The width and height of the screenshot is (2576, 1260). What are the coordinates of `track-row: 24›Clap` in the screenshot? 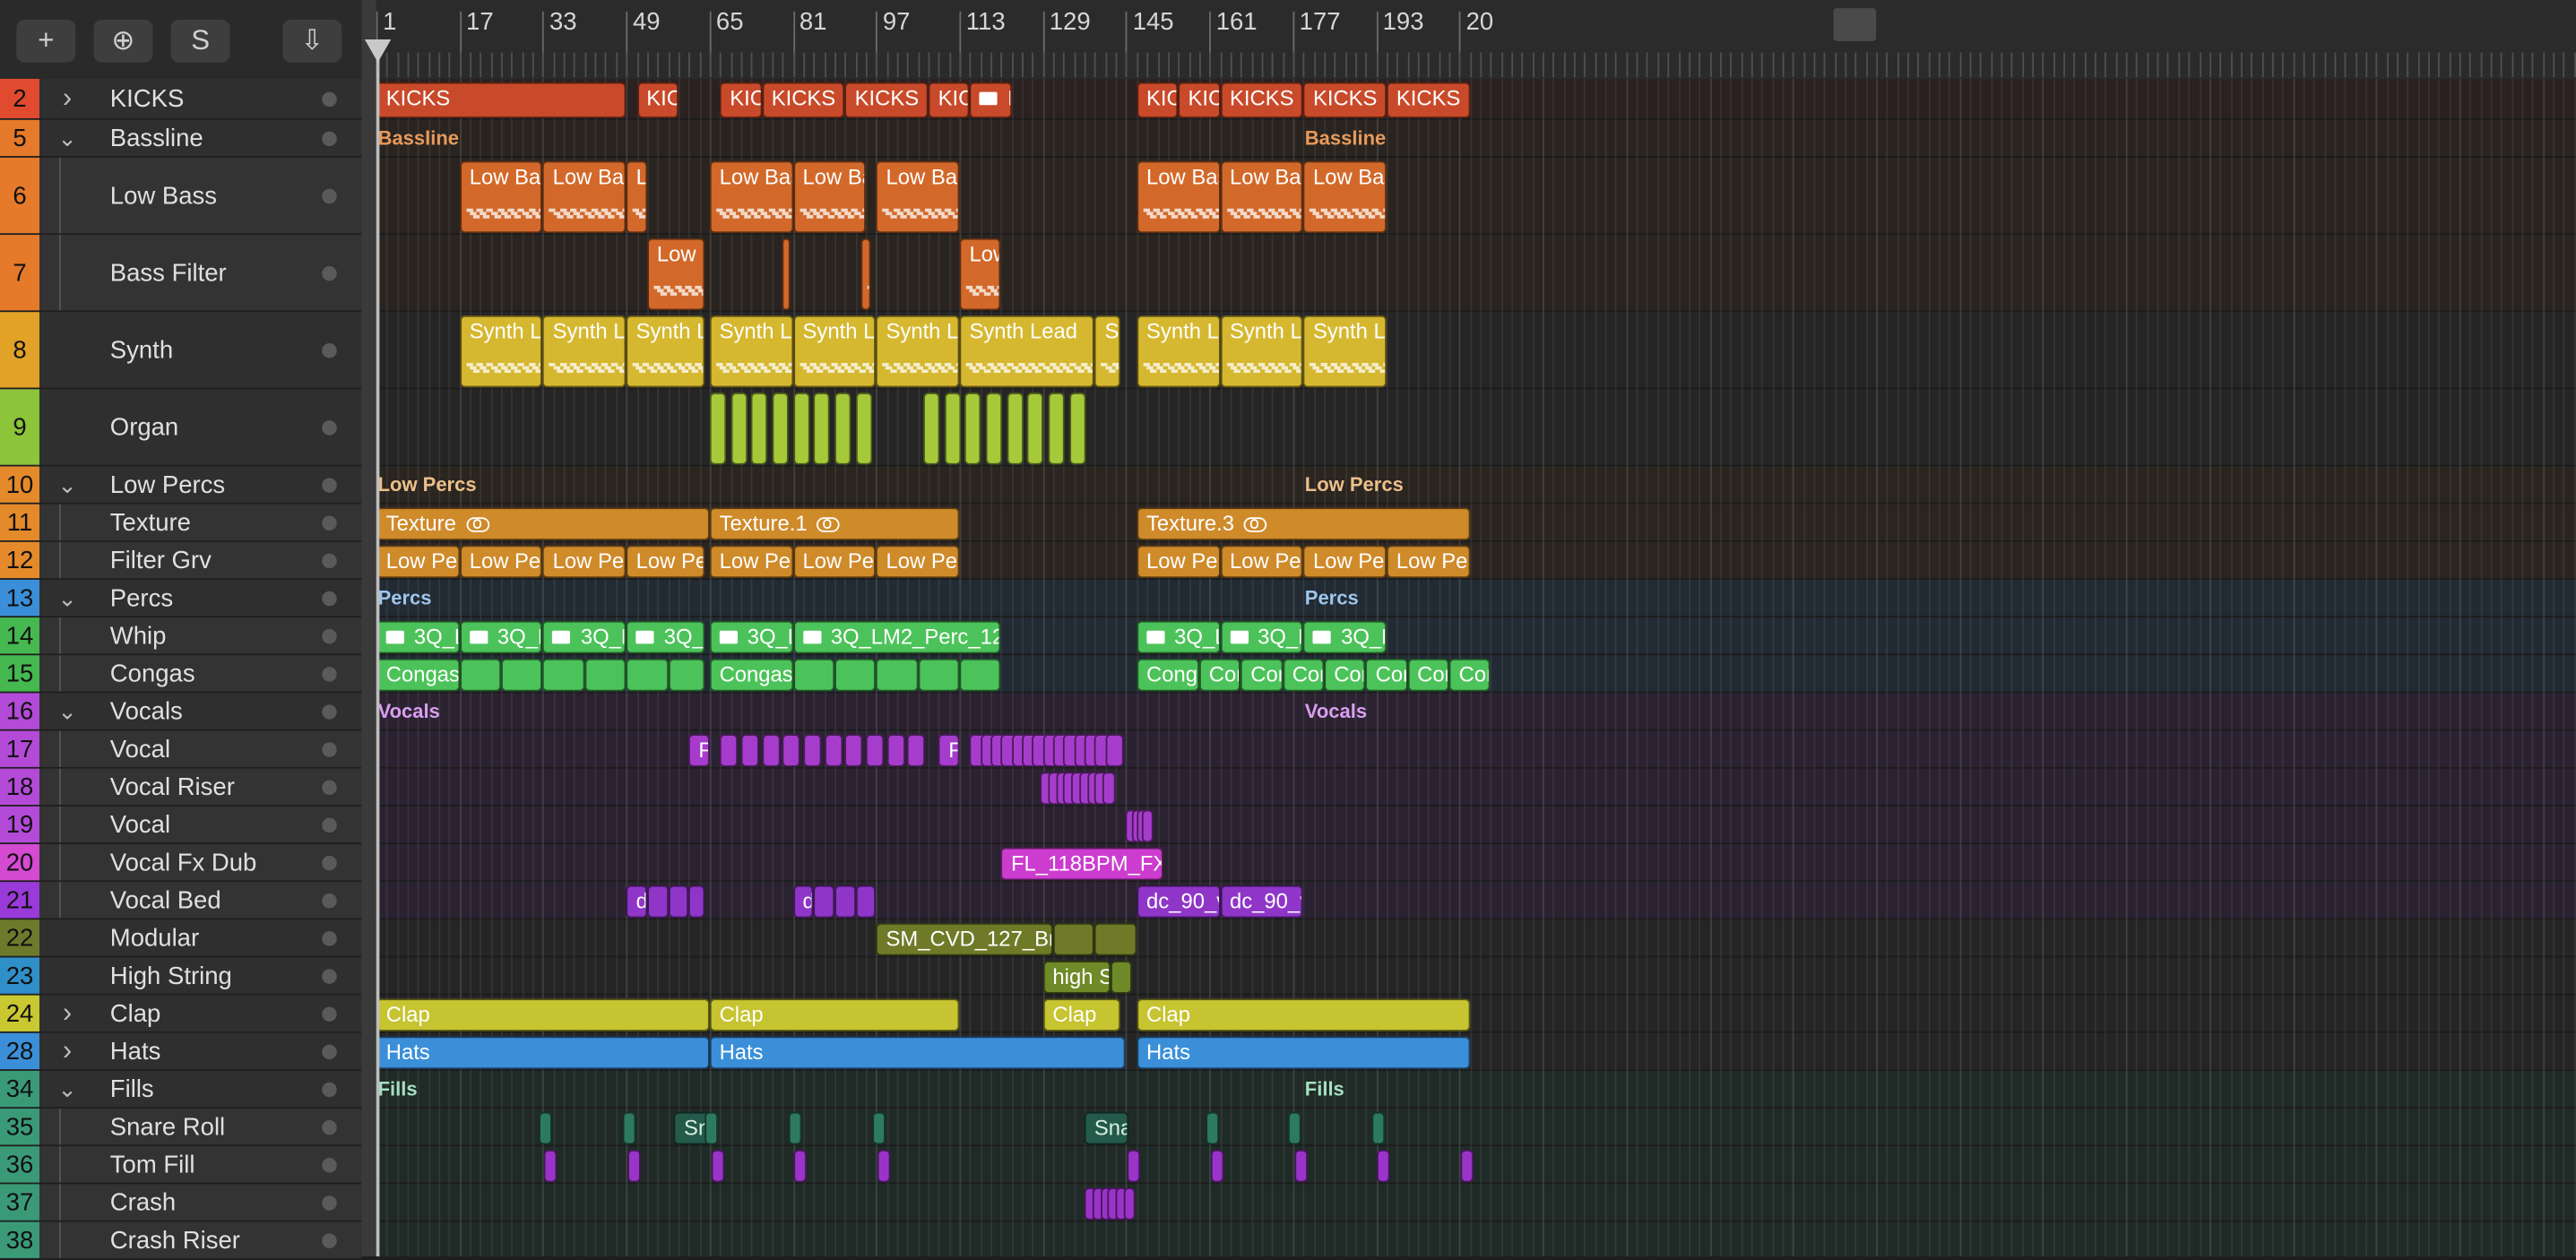 It's located at (180, 1015).